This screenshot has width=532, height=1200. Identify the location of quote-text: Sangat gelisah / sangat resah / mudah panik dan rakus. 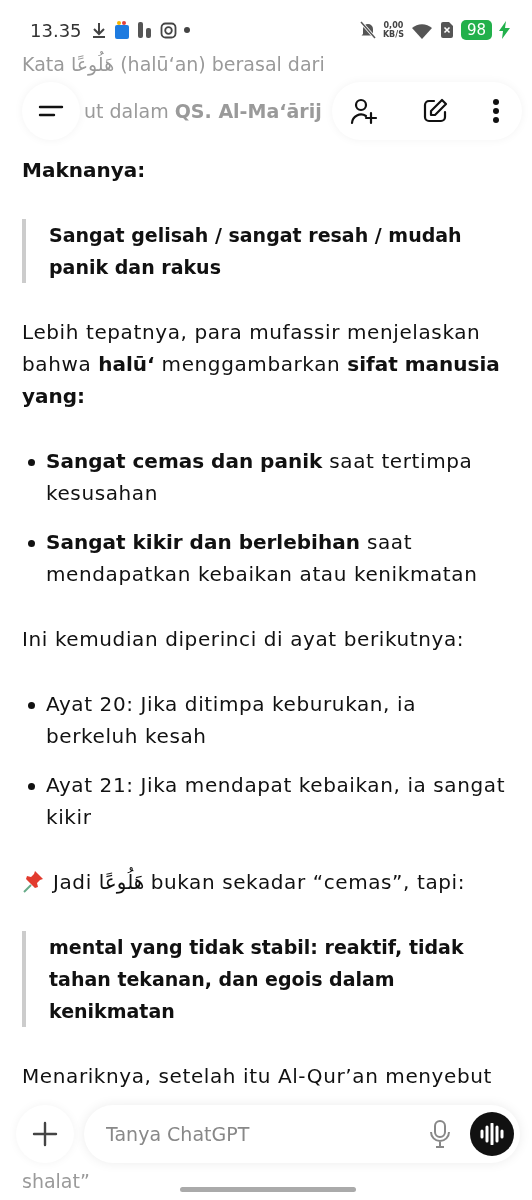
(256, 251).